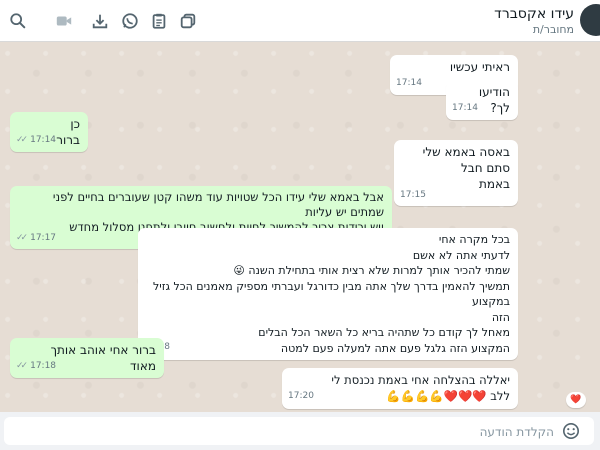 This screenshot has height=450, width=600. What do you see at coordinates (413, 195) in the screenshot?
I see `message-time: 17:15` at bounding box center [413, 195].